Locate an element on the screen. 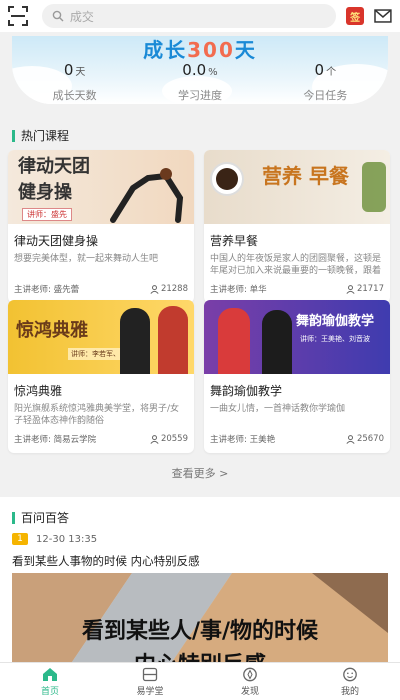 This screenshot has height=700, width=400. course-desc: 阳光旗舰系统惊鸿雅典美学堂，将男子/女子轻盈体态神作韵随俗 is located at coordinates (97, 415).